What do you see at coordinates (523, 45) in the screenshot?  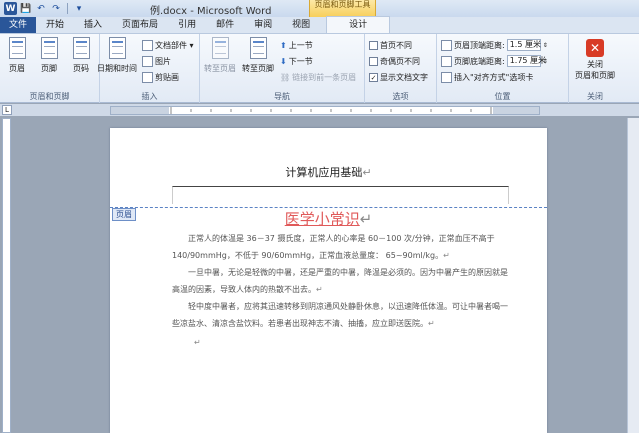 I see `header-top-distance-input: 1.5 厘米` at bounding box center [523, 45].